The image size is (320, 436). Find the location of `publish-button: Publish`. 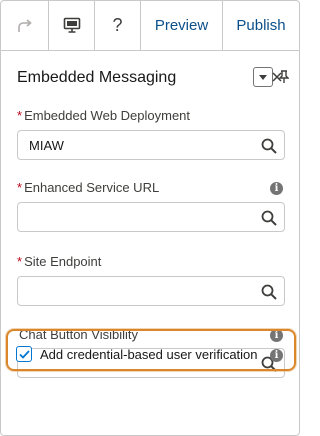

publish-button: Publish is located at coordinates (261, 25).